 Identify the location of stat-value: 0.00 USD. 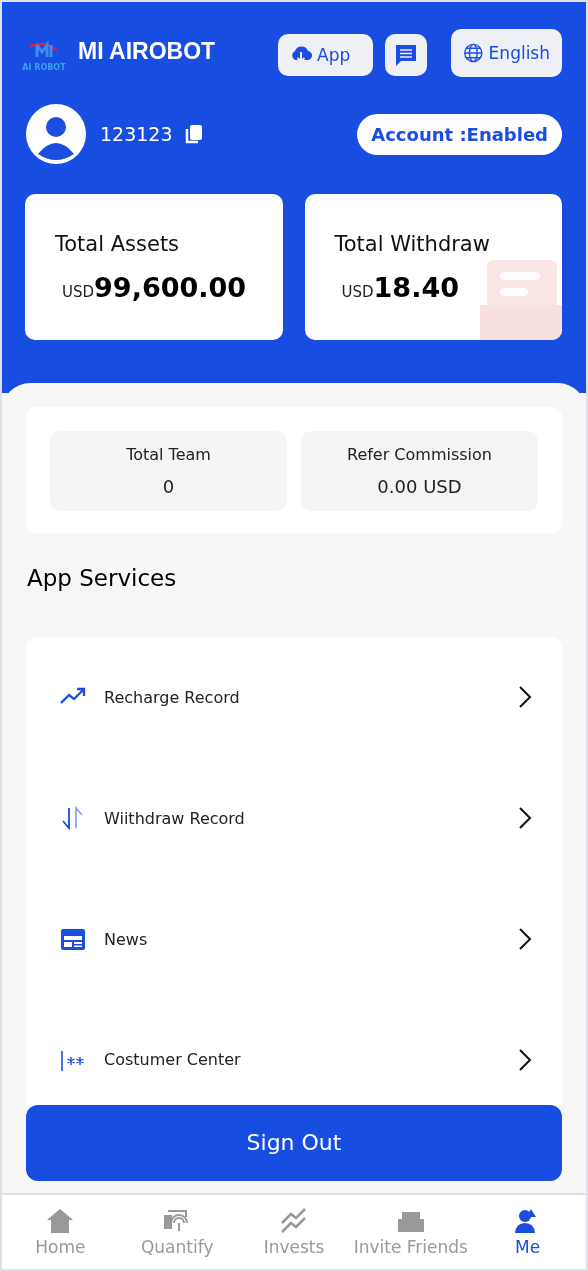
(419, 486).